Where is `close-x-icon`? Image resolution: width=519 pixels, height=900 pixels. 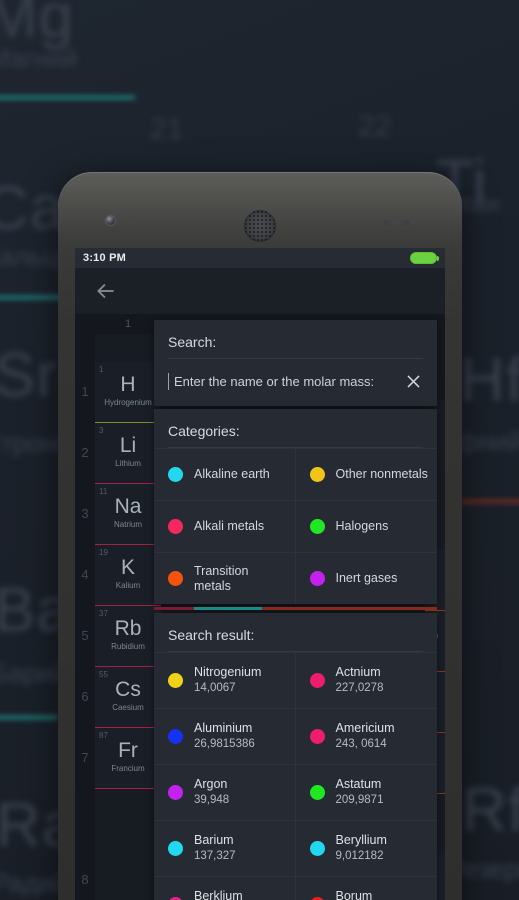
close-x-icon is located at coordinates (413, 381).